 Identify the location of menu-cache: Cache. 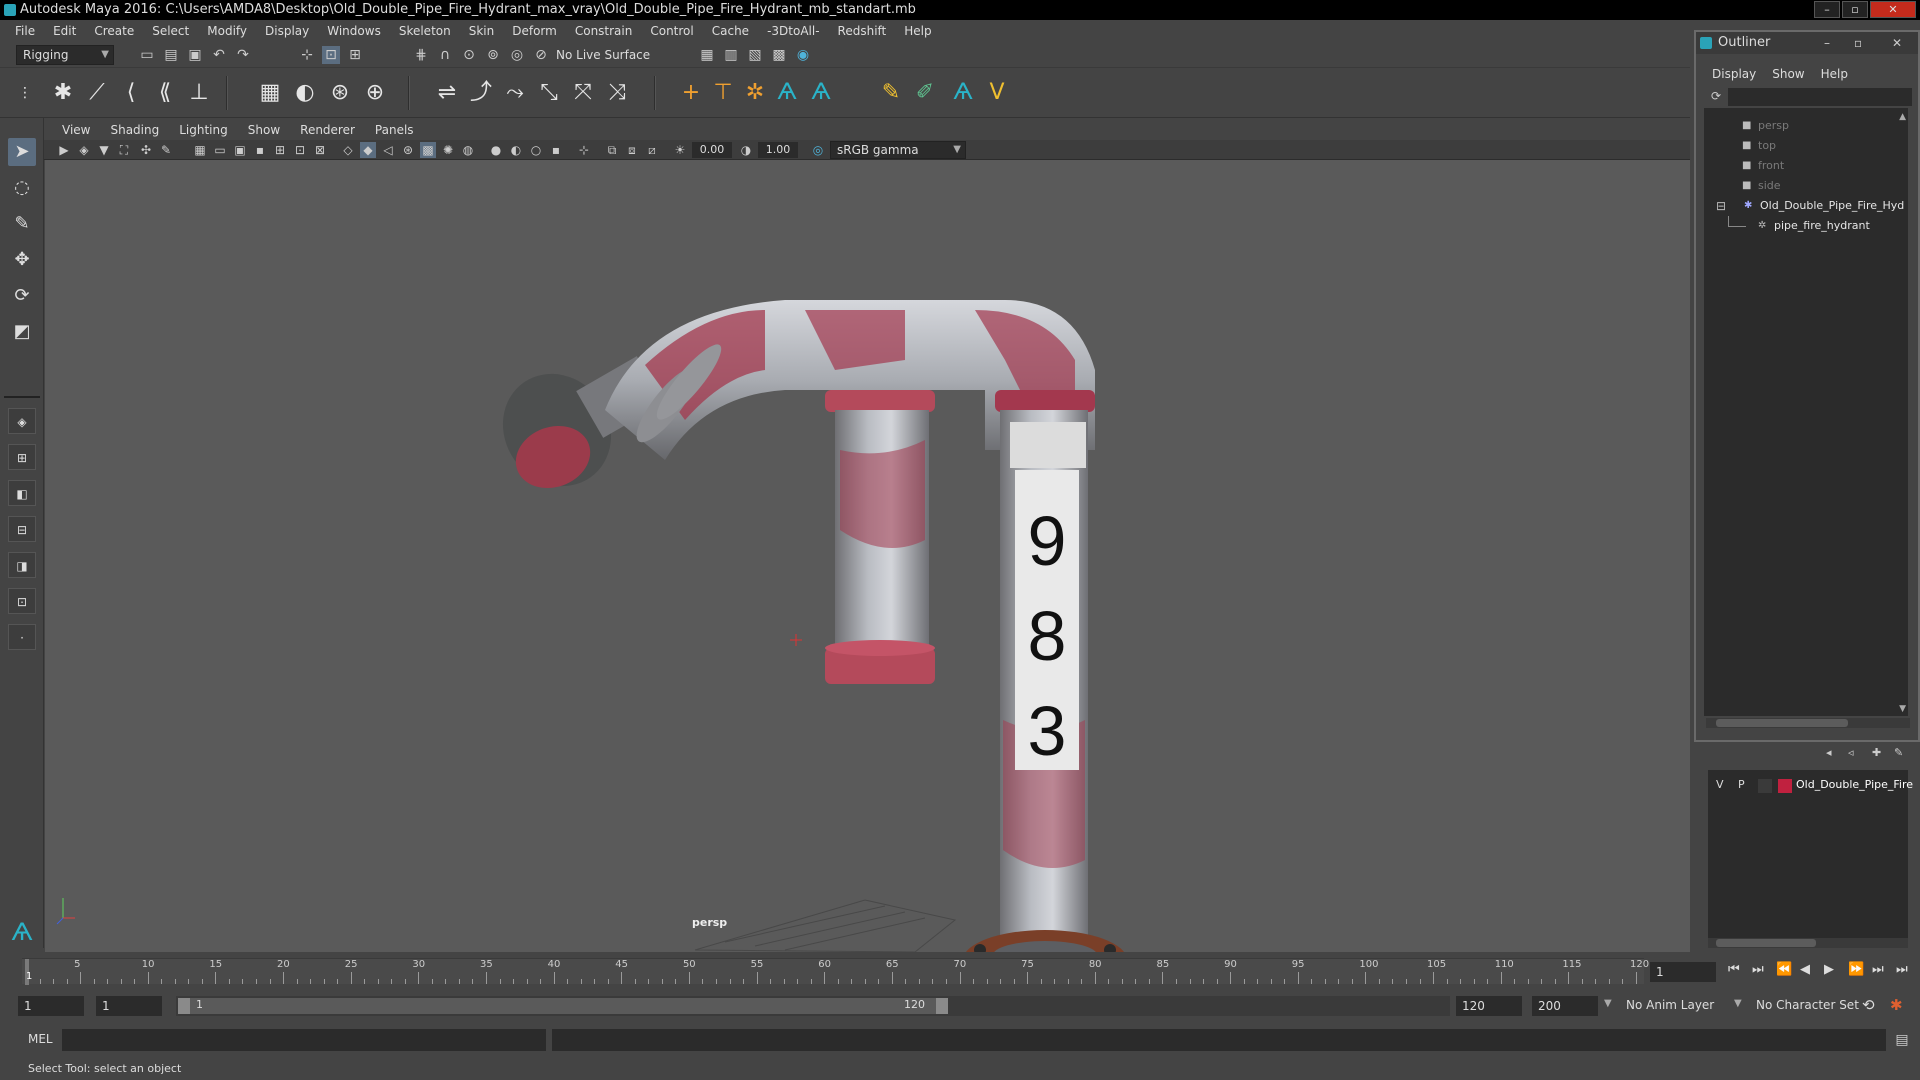
(730, 31).